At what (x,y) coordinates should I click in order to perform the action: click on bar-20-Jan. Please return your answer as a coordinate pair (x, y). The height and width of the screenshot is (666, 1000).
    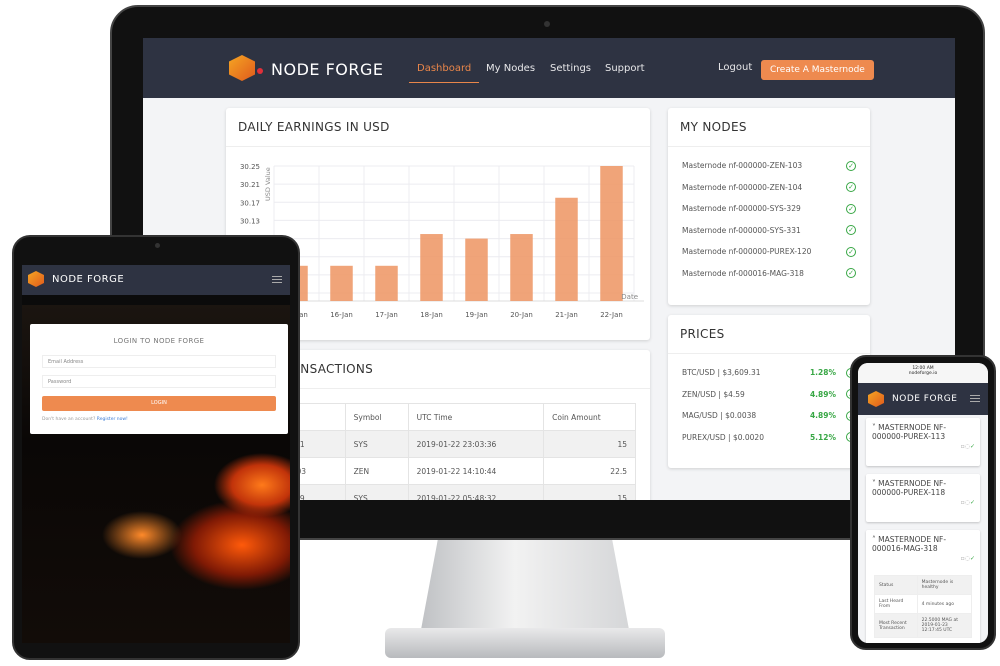
    Looking at the image, I should click on (521, 267).